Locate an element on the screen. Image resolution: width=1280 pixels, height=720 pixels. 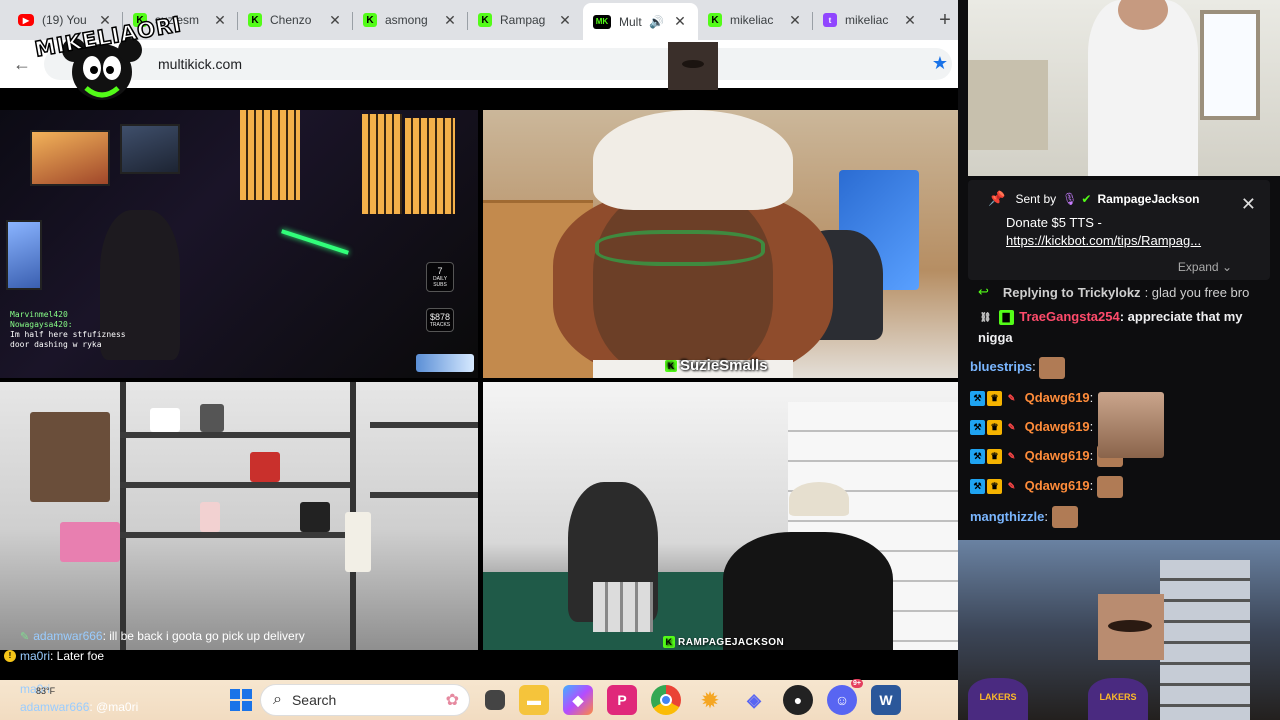
stat-value: 7 is located at coordinates (440, 271).